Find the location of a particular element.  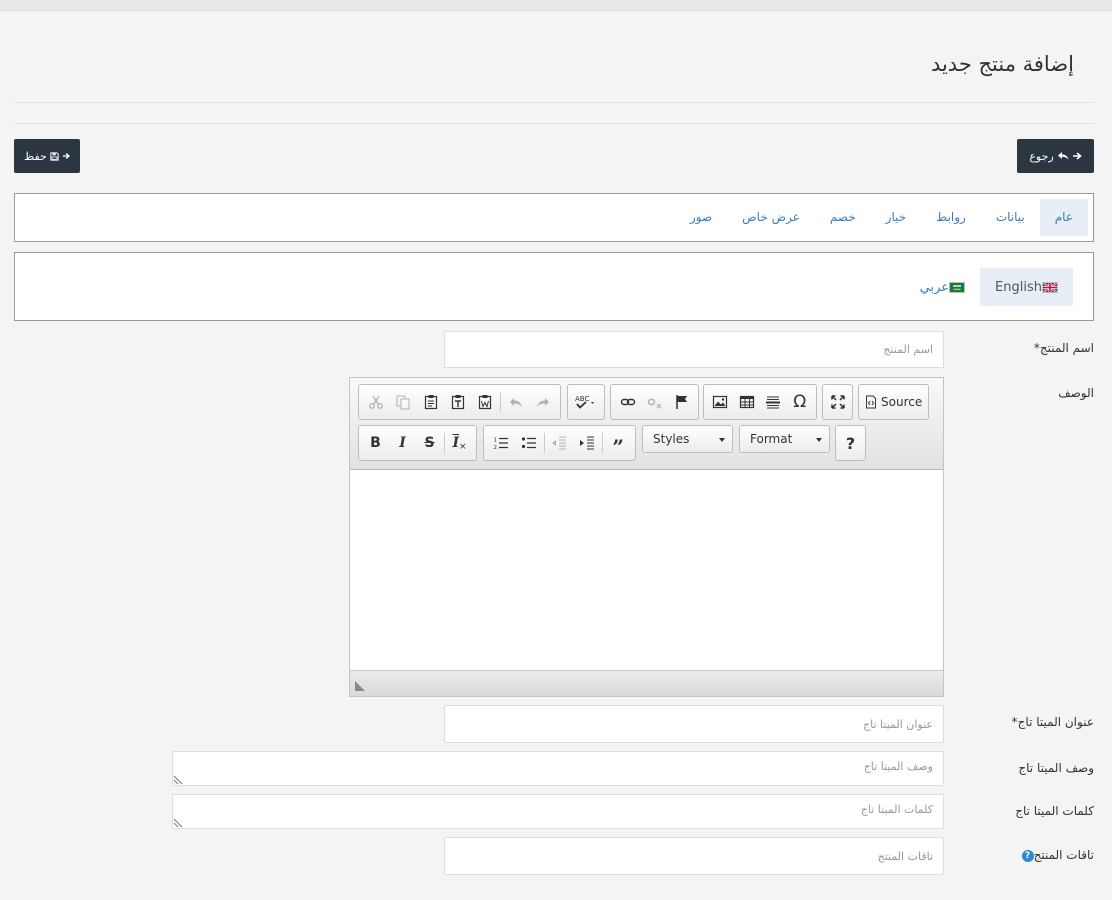

saudi-flag-icon is located at coordinates (957, 287).